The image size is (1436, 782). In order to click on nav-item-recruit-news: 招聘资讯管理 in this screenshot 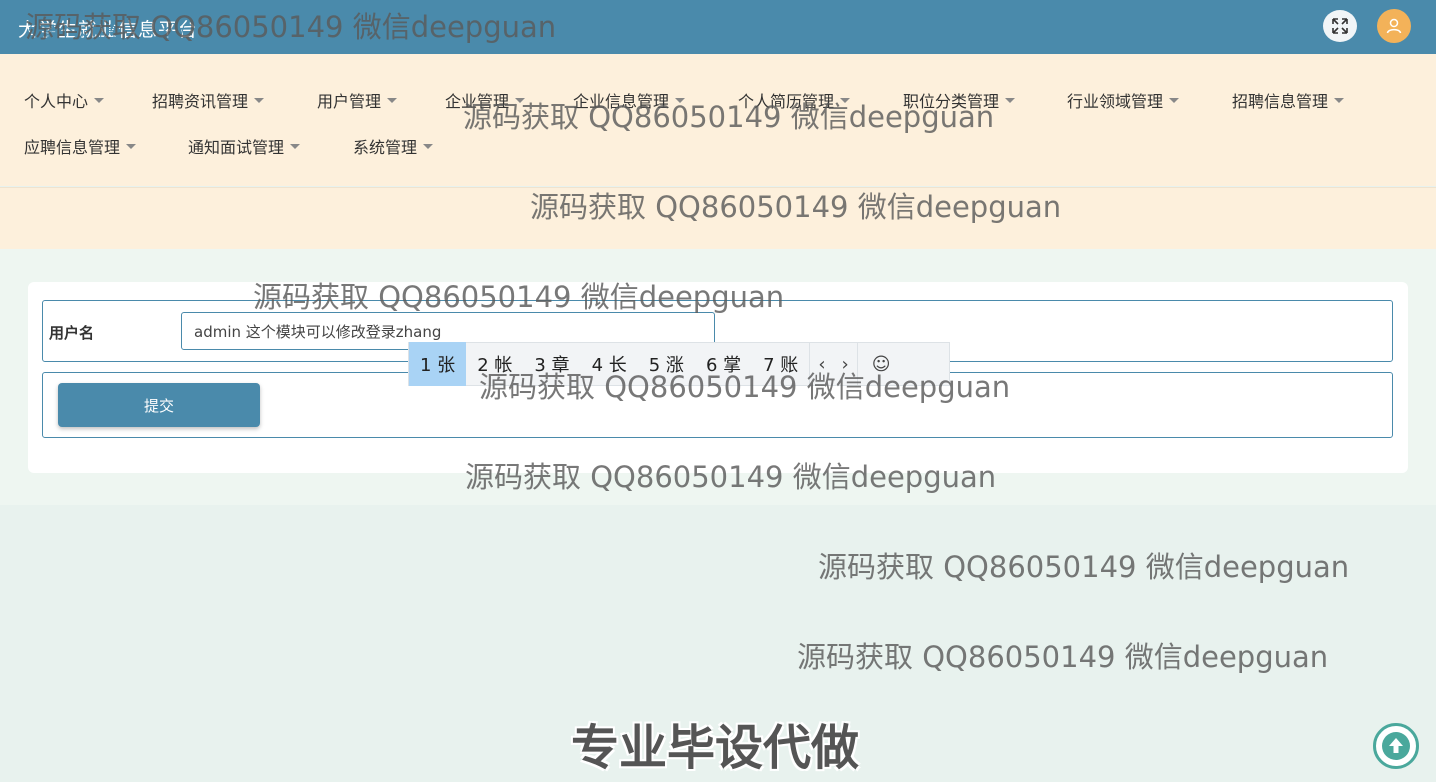, I will do `click(208, 100)`.